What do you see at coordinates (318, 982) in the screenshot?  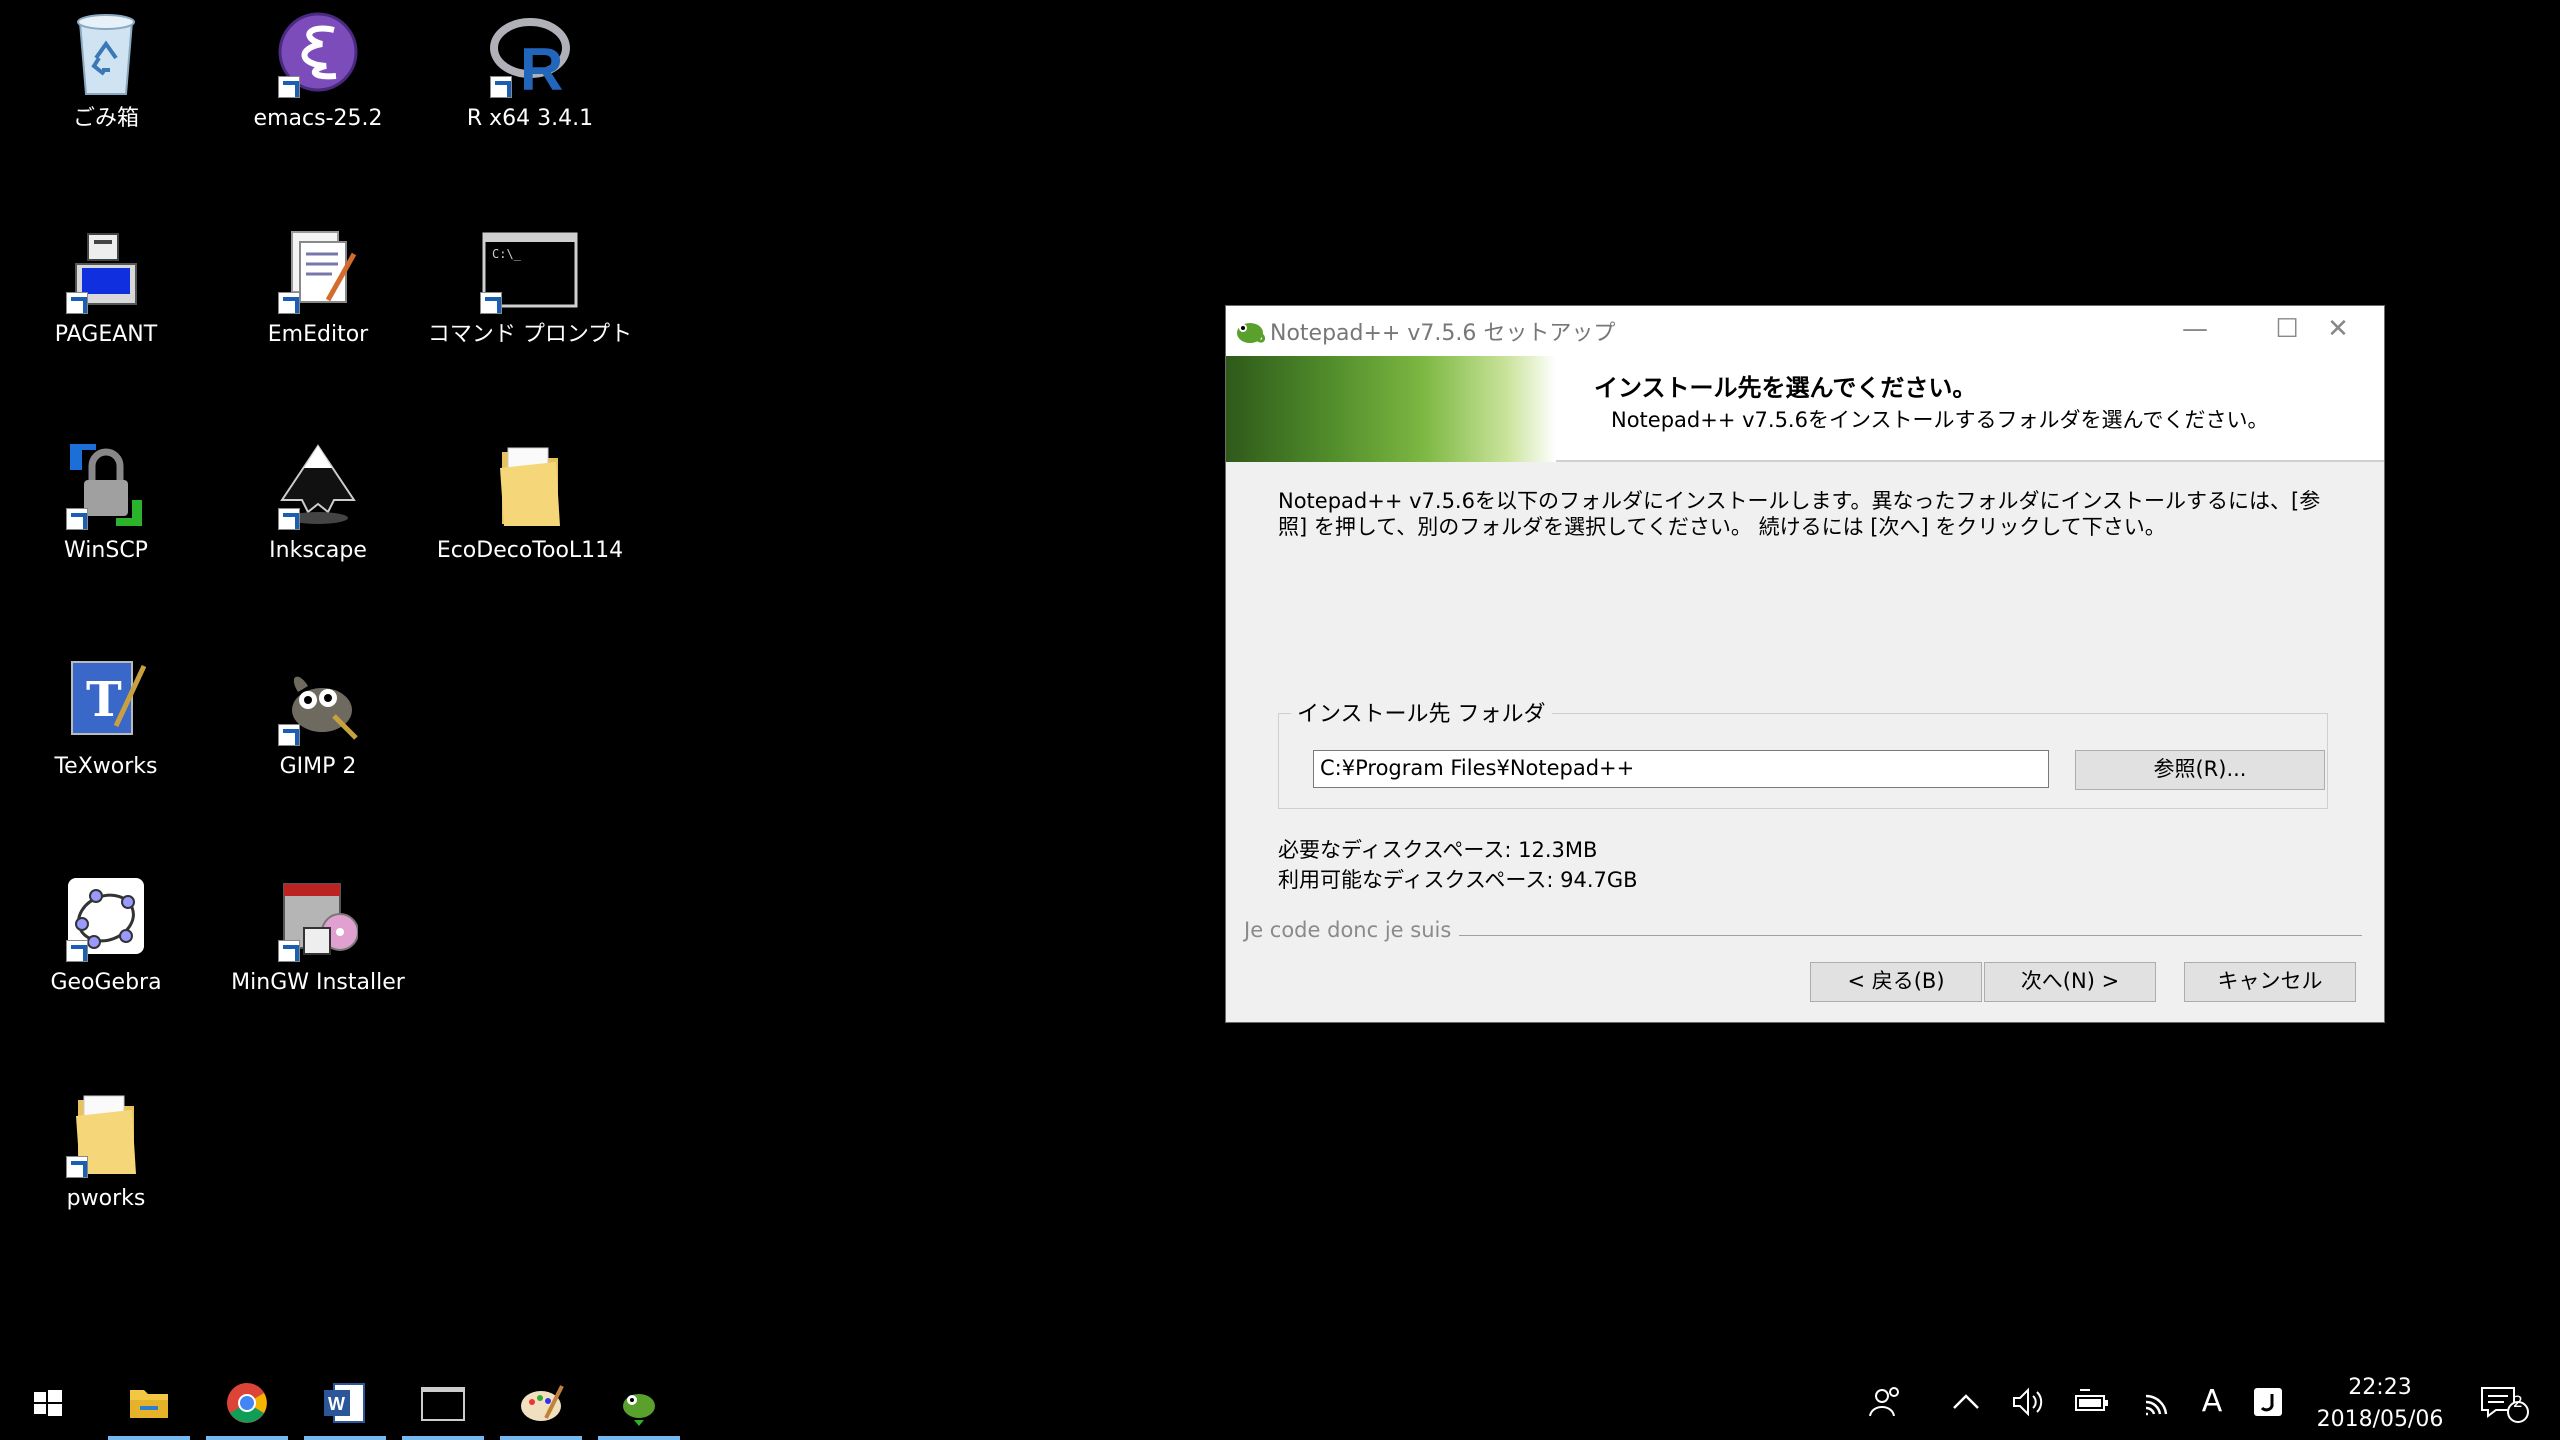 I see `desktop-icon-label: MinGW Installer` at bounding box center [318, 982].